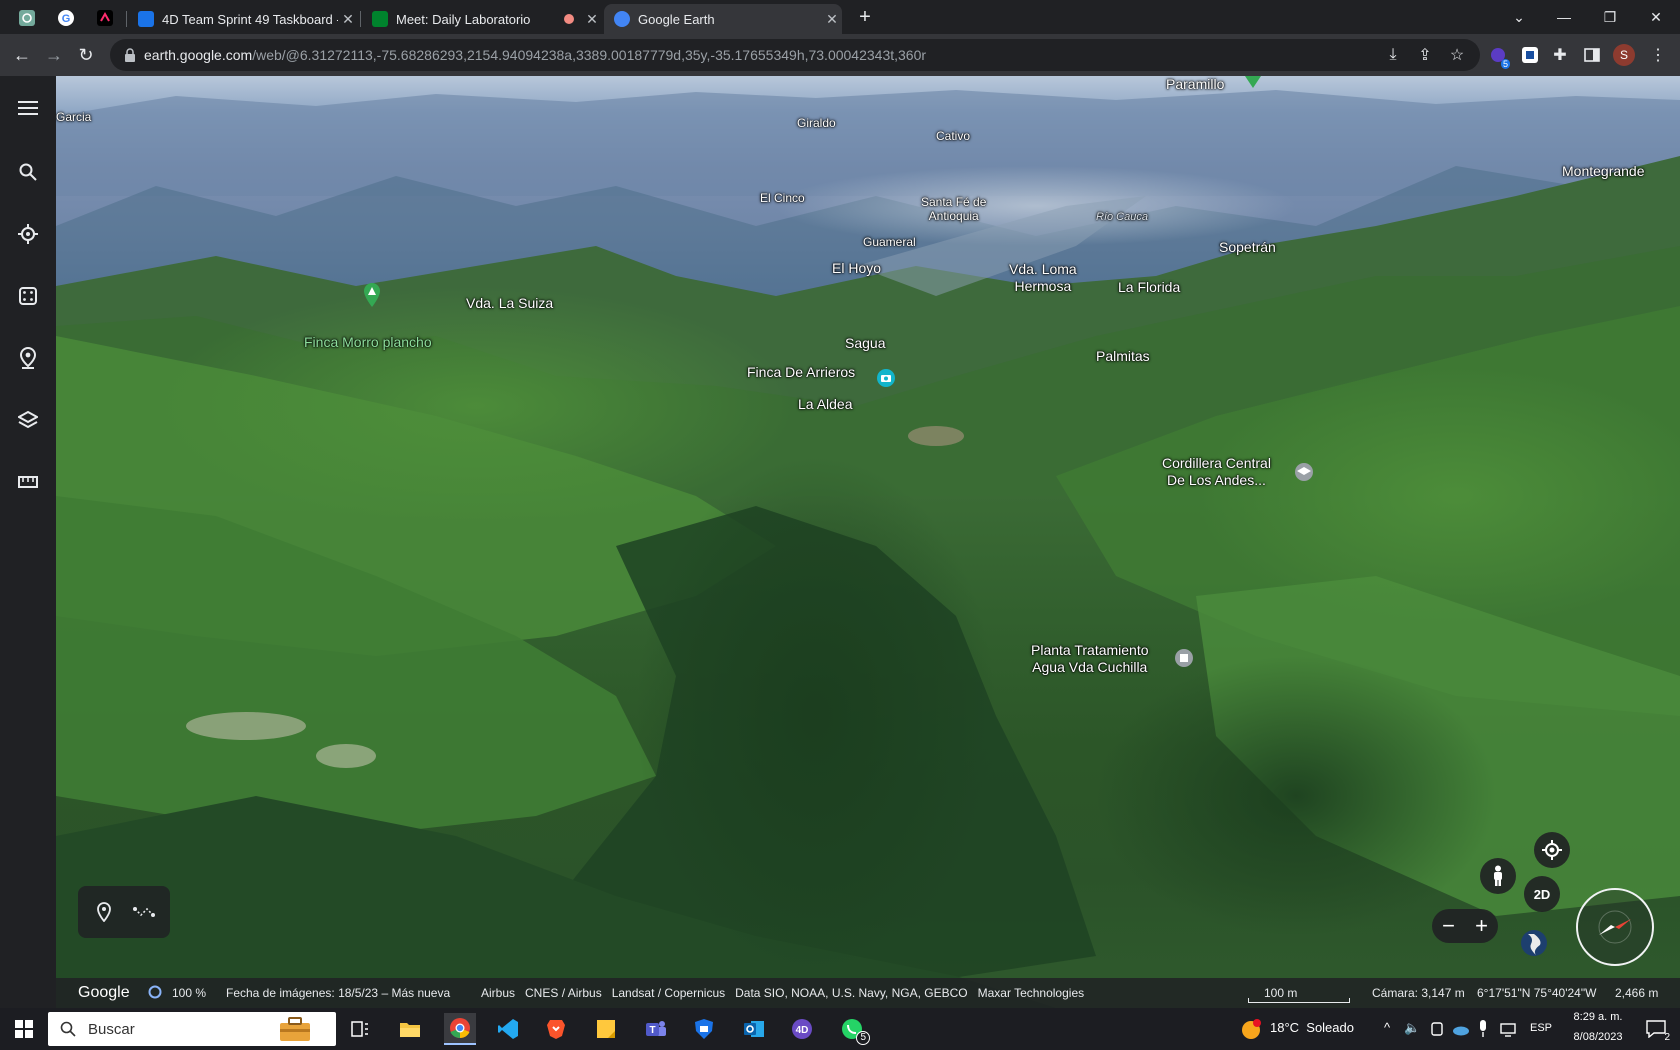 This screenshot has height=1050, width=1680. Describe the element at coordinates (863, 1038) in the screenshot. I see `whatsapp-badge: 5` at that location.